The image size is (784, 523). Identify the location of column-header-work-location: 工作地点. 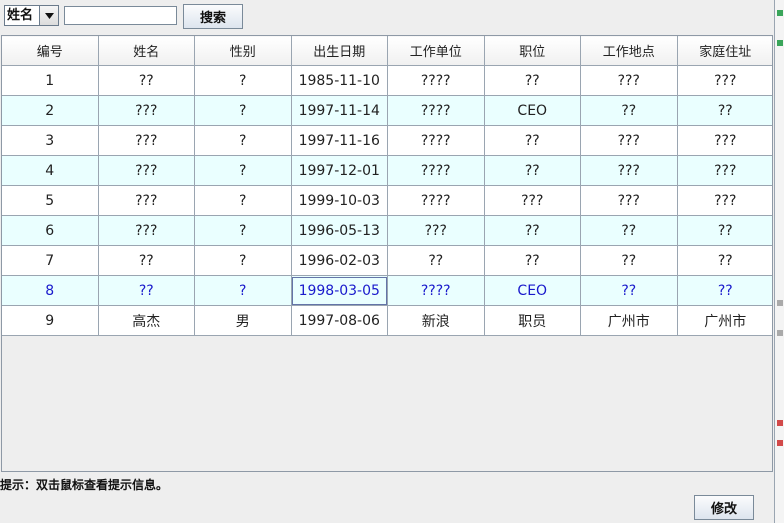
(629, 51).